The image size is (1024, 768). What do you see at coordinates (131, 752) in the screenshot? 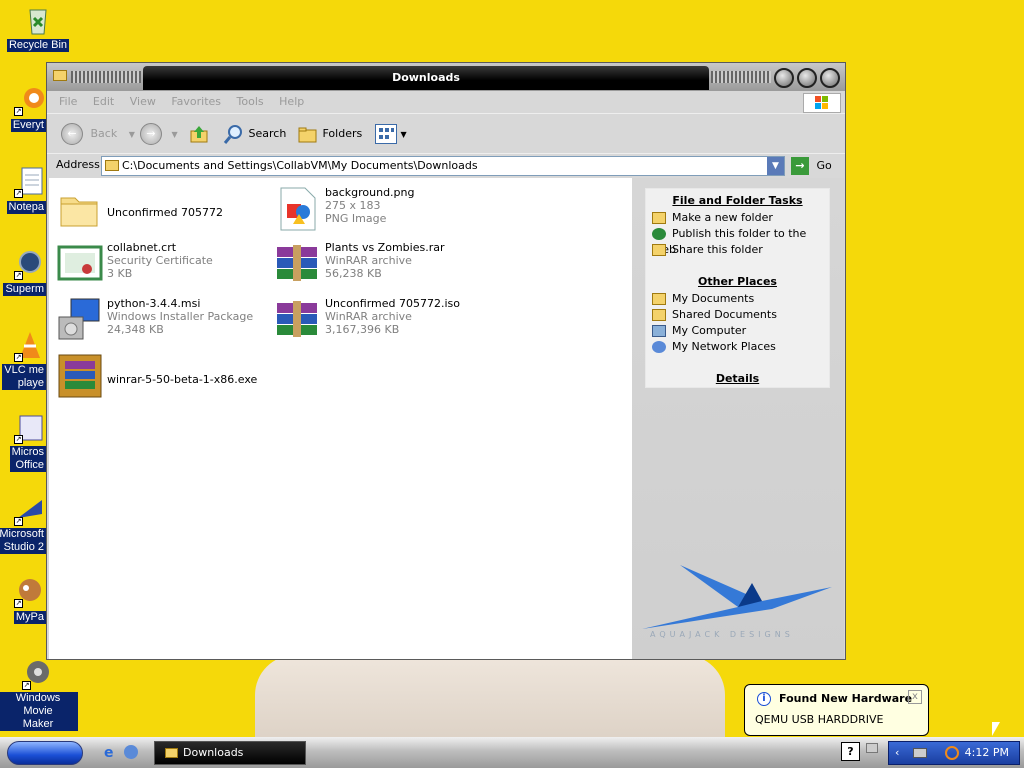
I see `show-desktop-icon` at bounding box center [131, 752].